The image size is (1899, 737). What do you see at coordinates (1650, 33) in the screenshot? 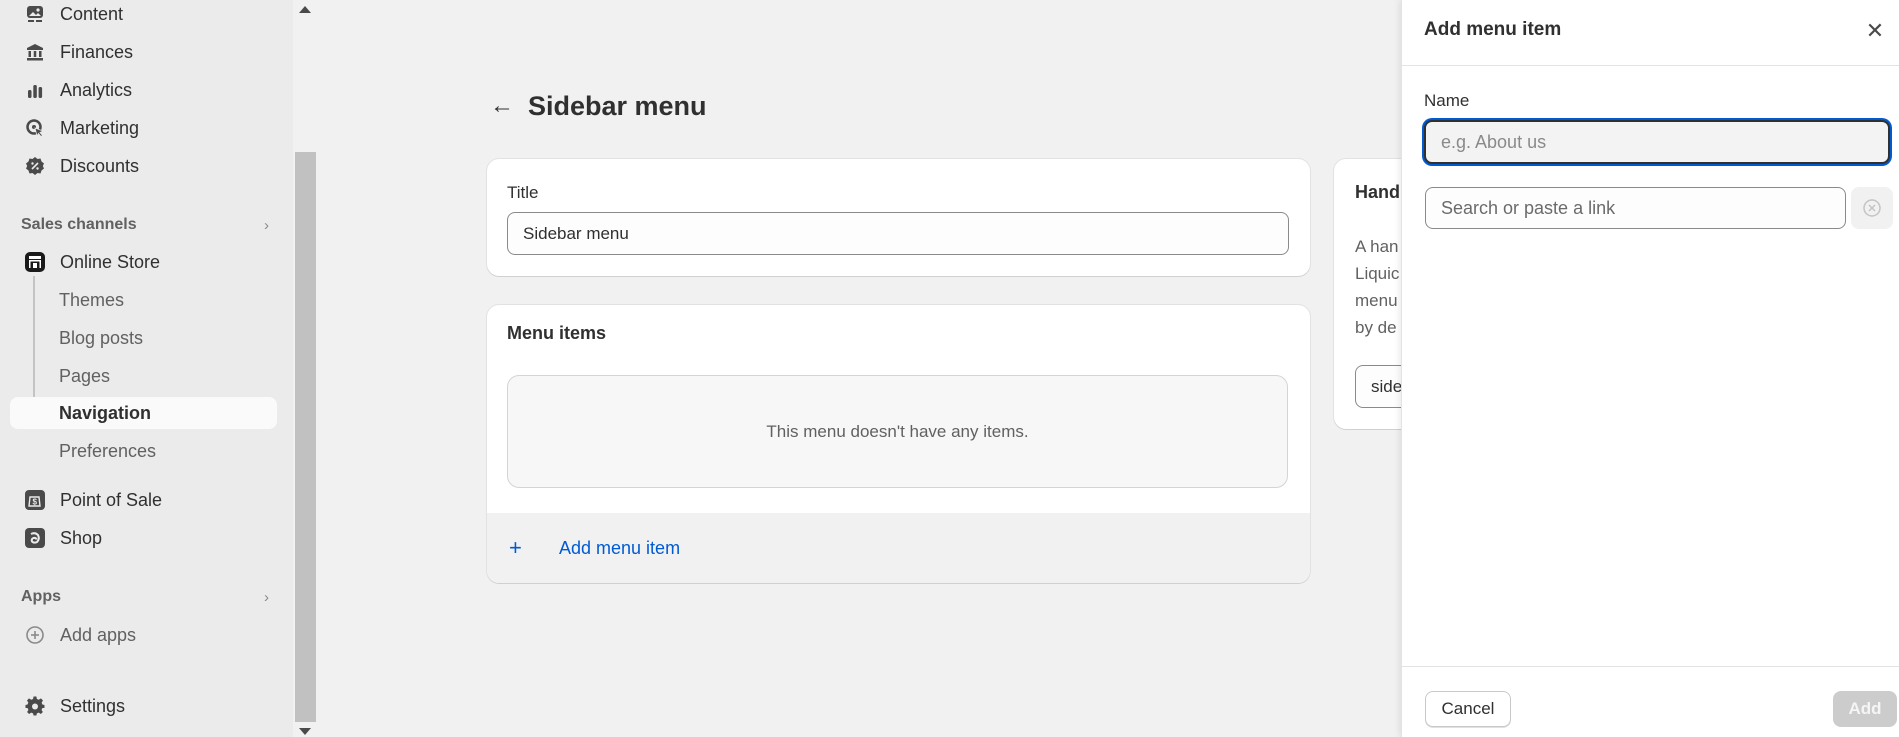
I see `drawer-header: Add menu item ✕` at bounding box center [1650, 33].